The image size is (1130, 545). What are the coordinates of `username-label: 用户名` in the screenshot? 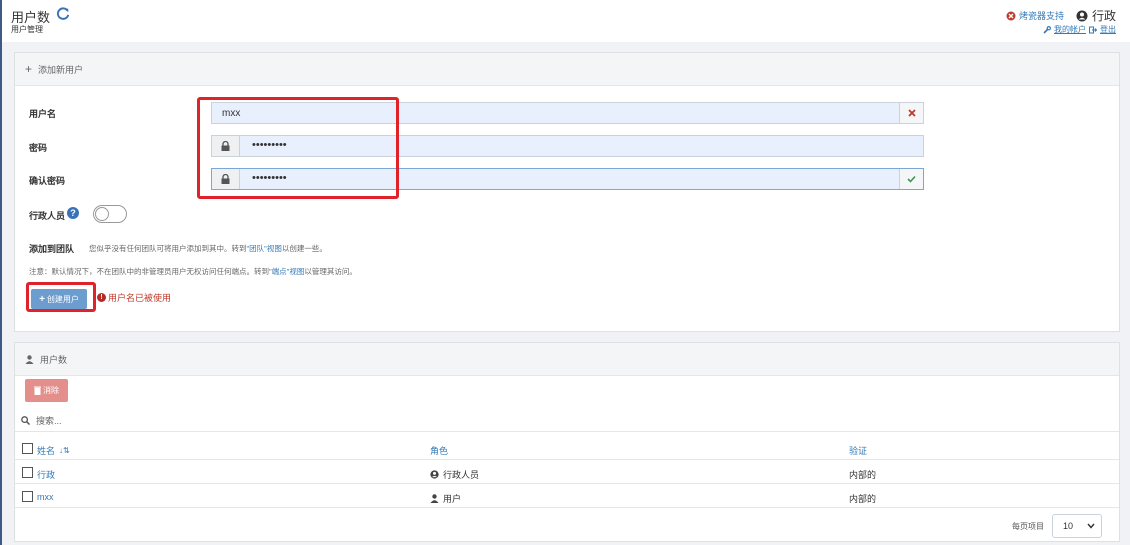 It's located at (43, 114).